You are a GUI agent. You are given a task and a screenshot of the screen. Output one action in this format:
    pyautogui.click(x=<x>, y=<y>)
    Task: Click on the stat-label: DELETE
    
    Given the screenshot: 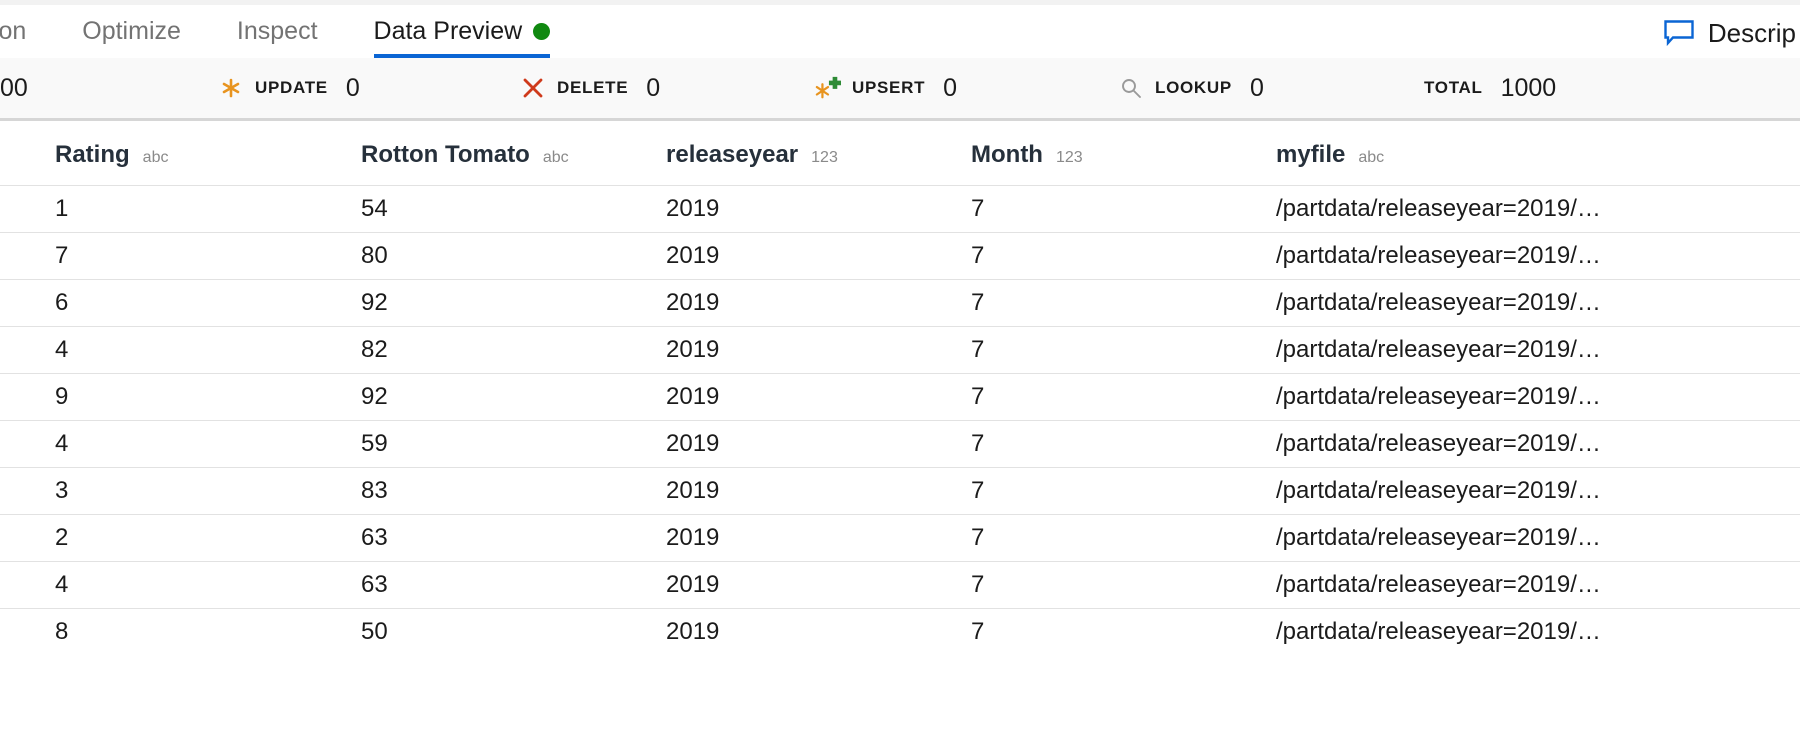 What is the action you would take?
    pyautogui.click(x=593, y=87)
    